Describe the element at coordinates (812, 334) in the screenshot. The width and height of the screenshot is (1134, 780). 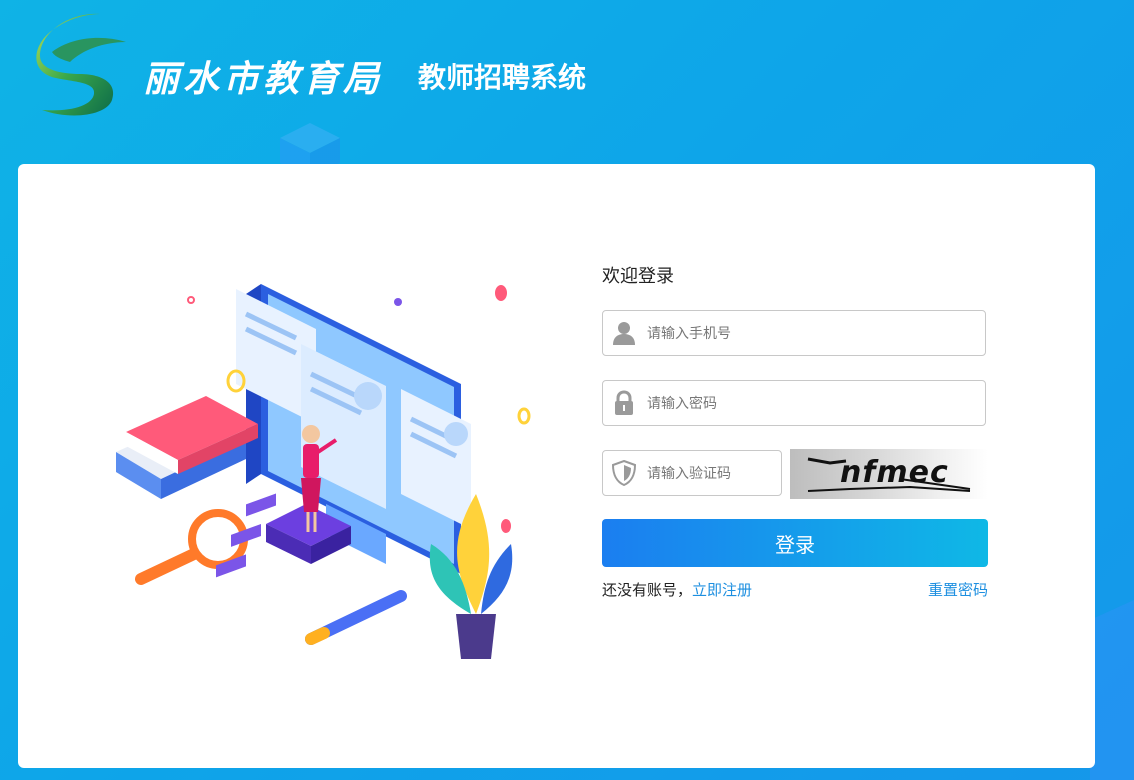
I see `phone-input` at that location.